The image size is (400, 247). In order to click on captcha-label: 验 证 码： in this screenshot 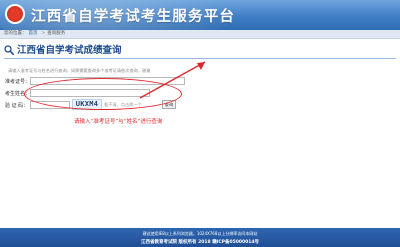, I will do `click(17, 106)`.